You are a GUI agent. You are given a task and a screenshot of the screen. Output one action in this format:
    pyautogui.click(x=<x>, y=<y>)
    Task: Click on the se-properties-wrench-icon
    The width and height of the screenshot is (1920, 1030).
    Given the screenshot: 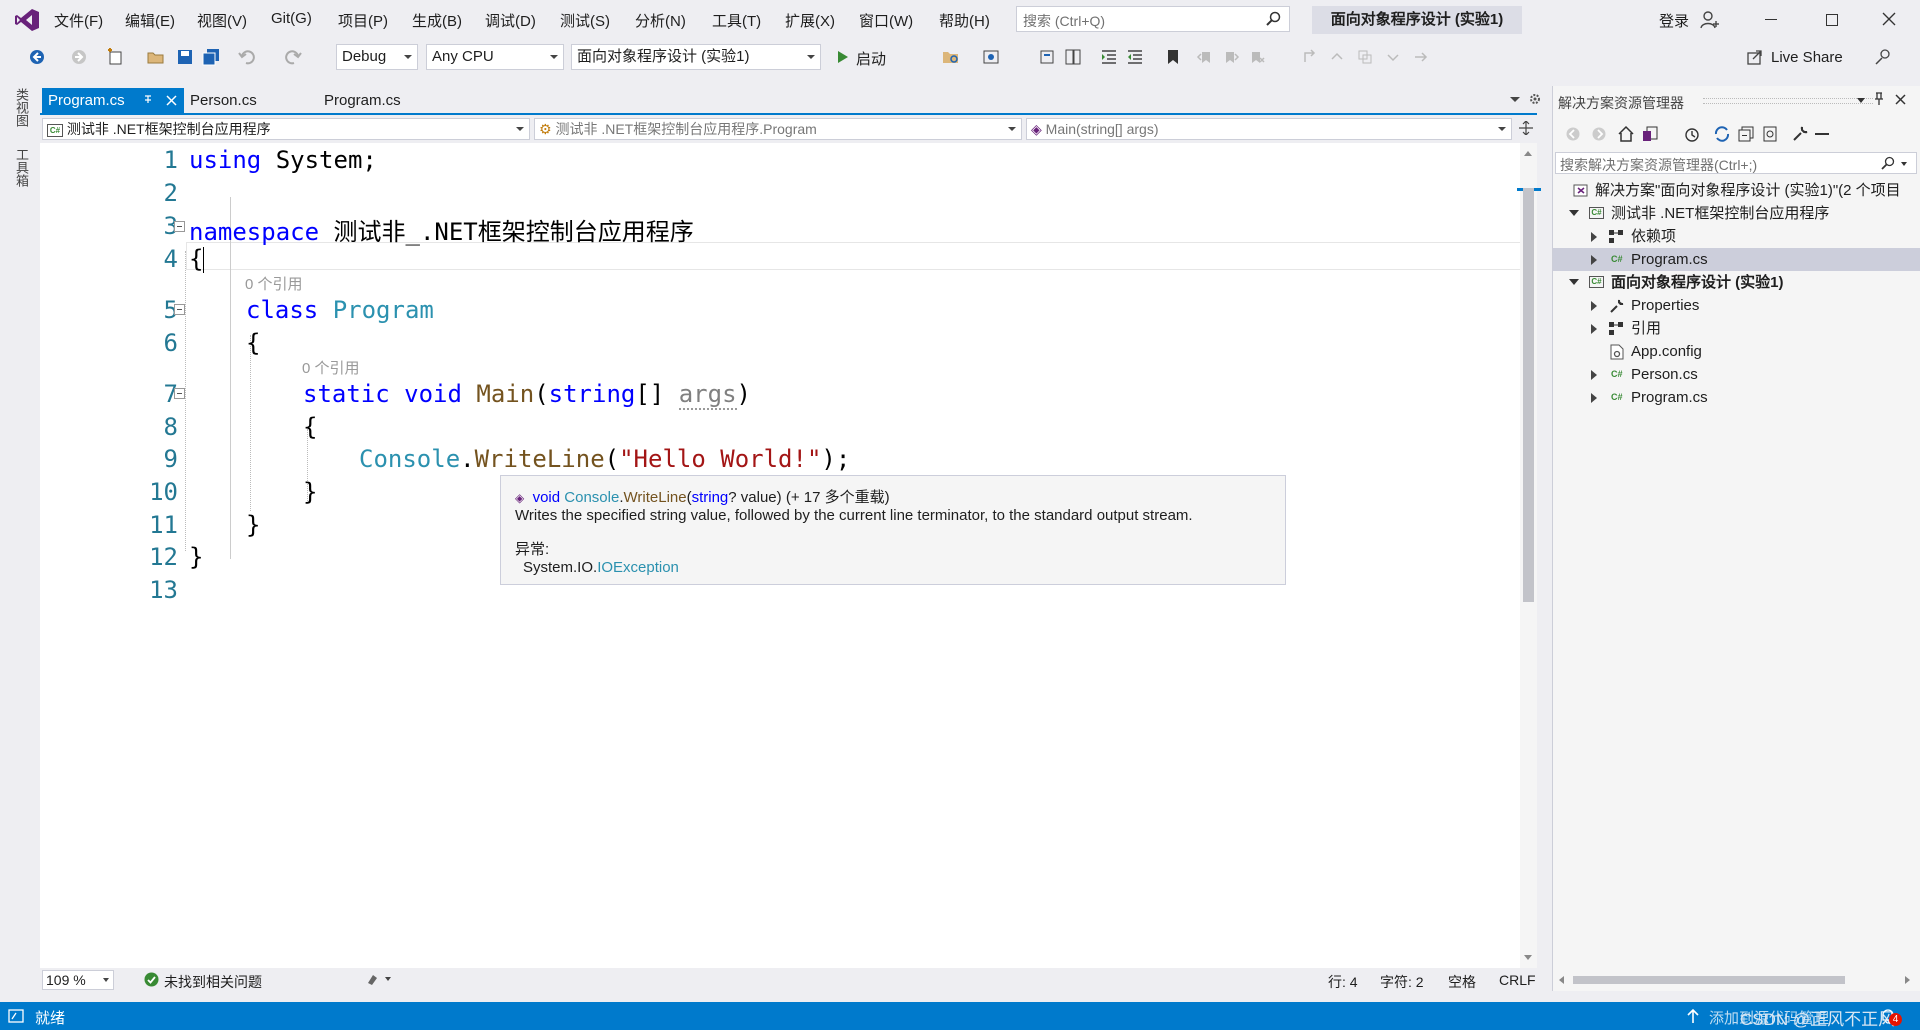 What is the action you would take?
    pyautogui.click(x=1800, y=134)
    